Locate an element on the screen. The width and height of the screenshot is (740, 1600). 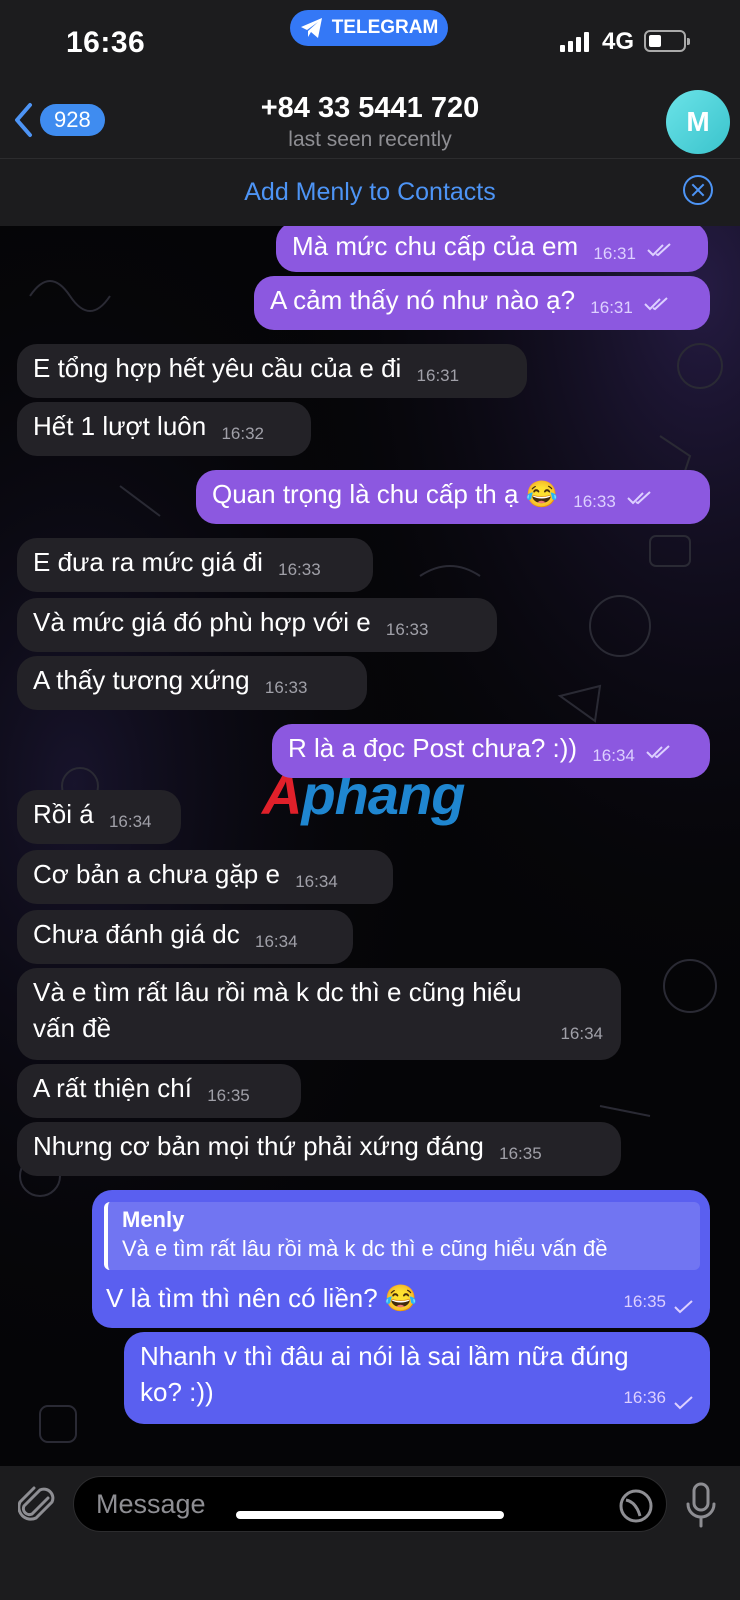
message-incoming: Và mức giá đó phù hợp với e 16:33 is located at coordinates (257, 625).